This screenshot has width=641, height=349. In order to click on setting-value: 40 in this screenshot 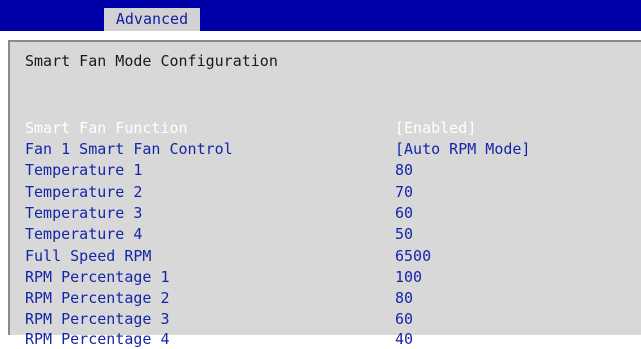, I will do `click(404, 339)`.